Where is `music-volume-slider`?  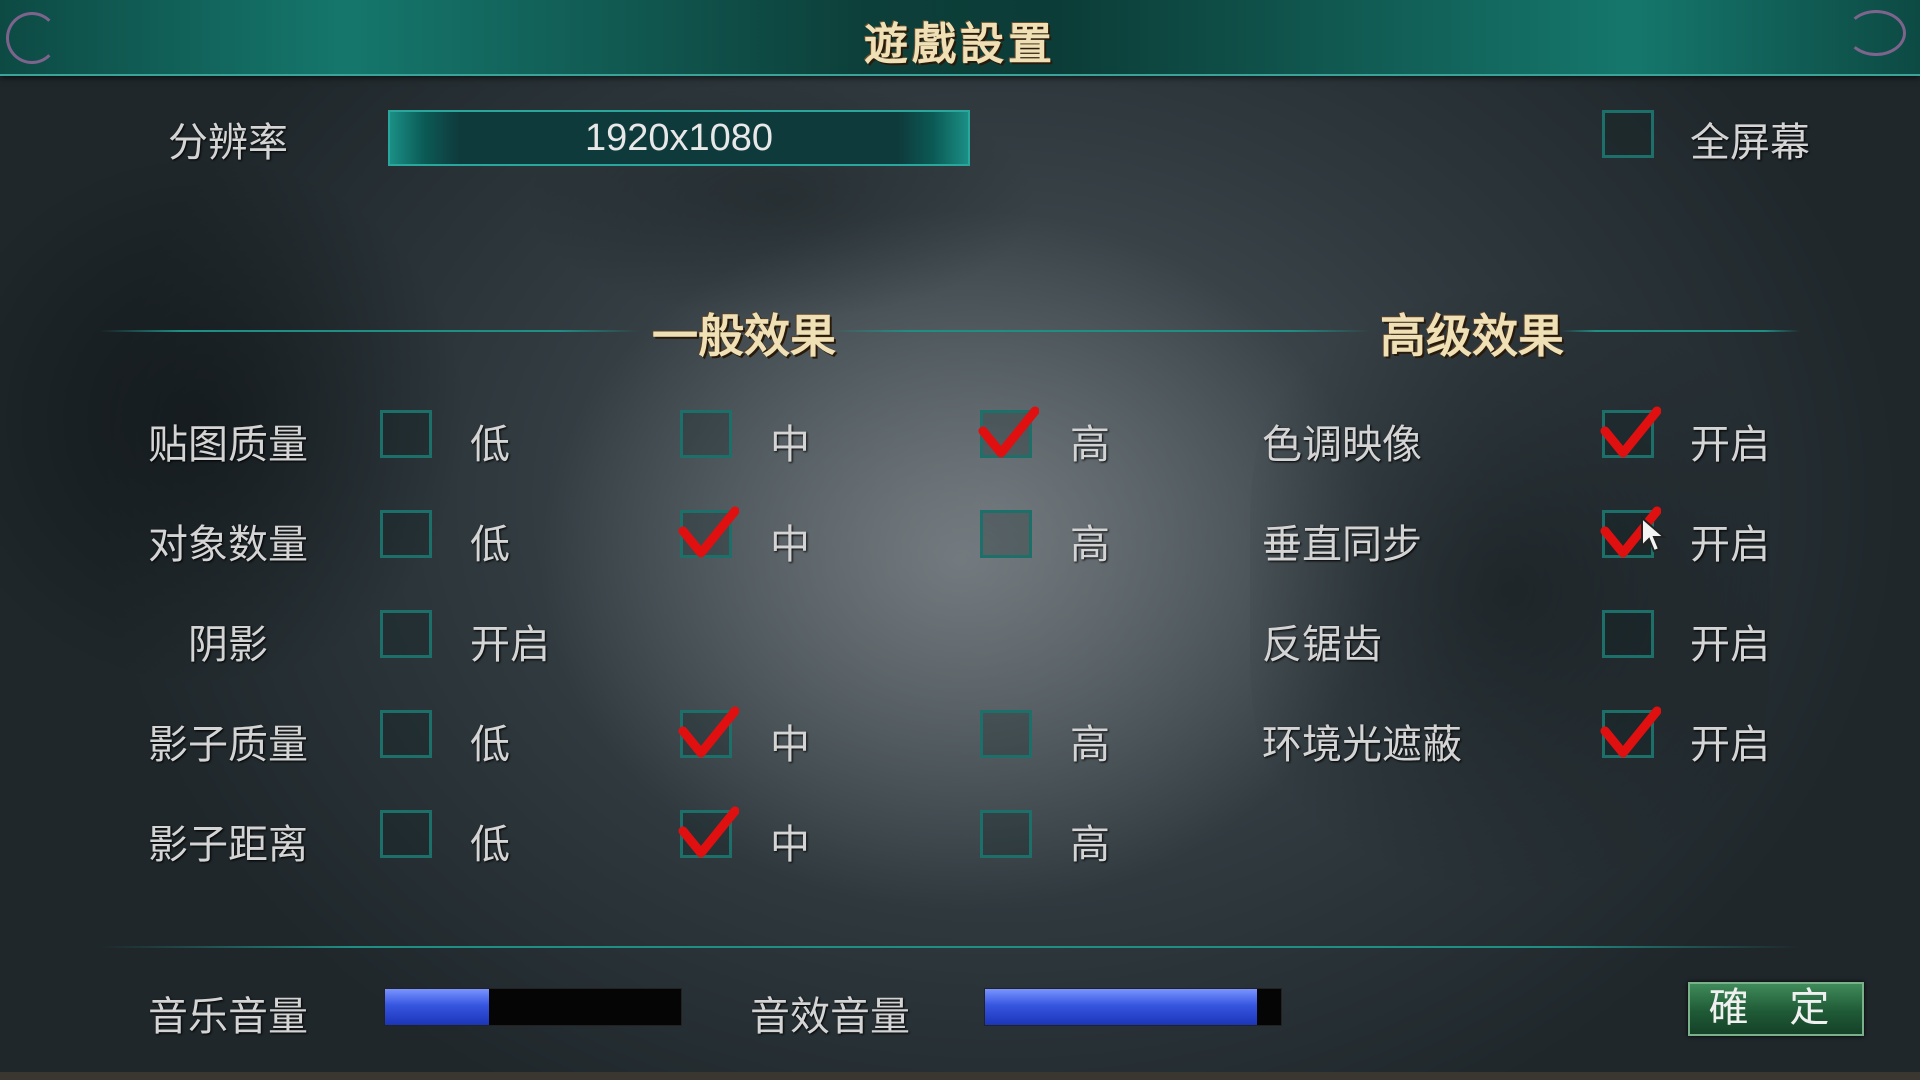
music-volume-slider is located at coordinates (533, 1007).